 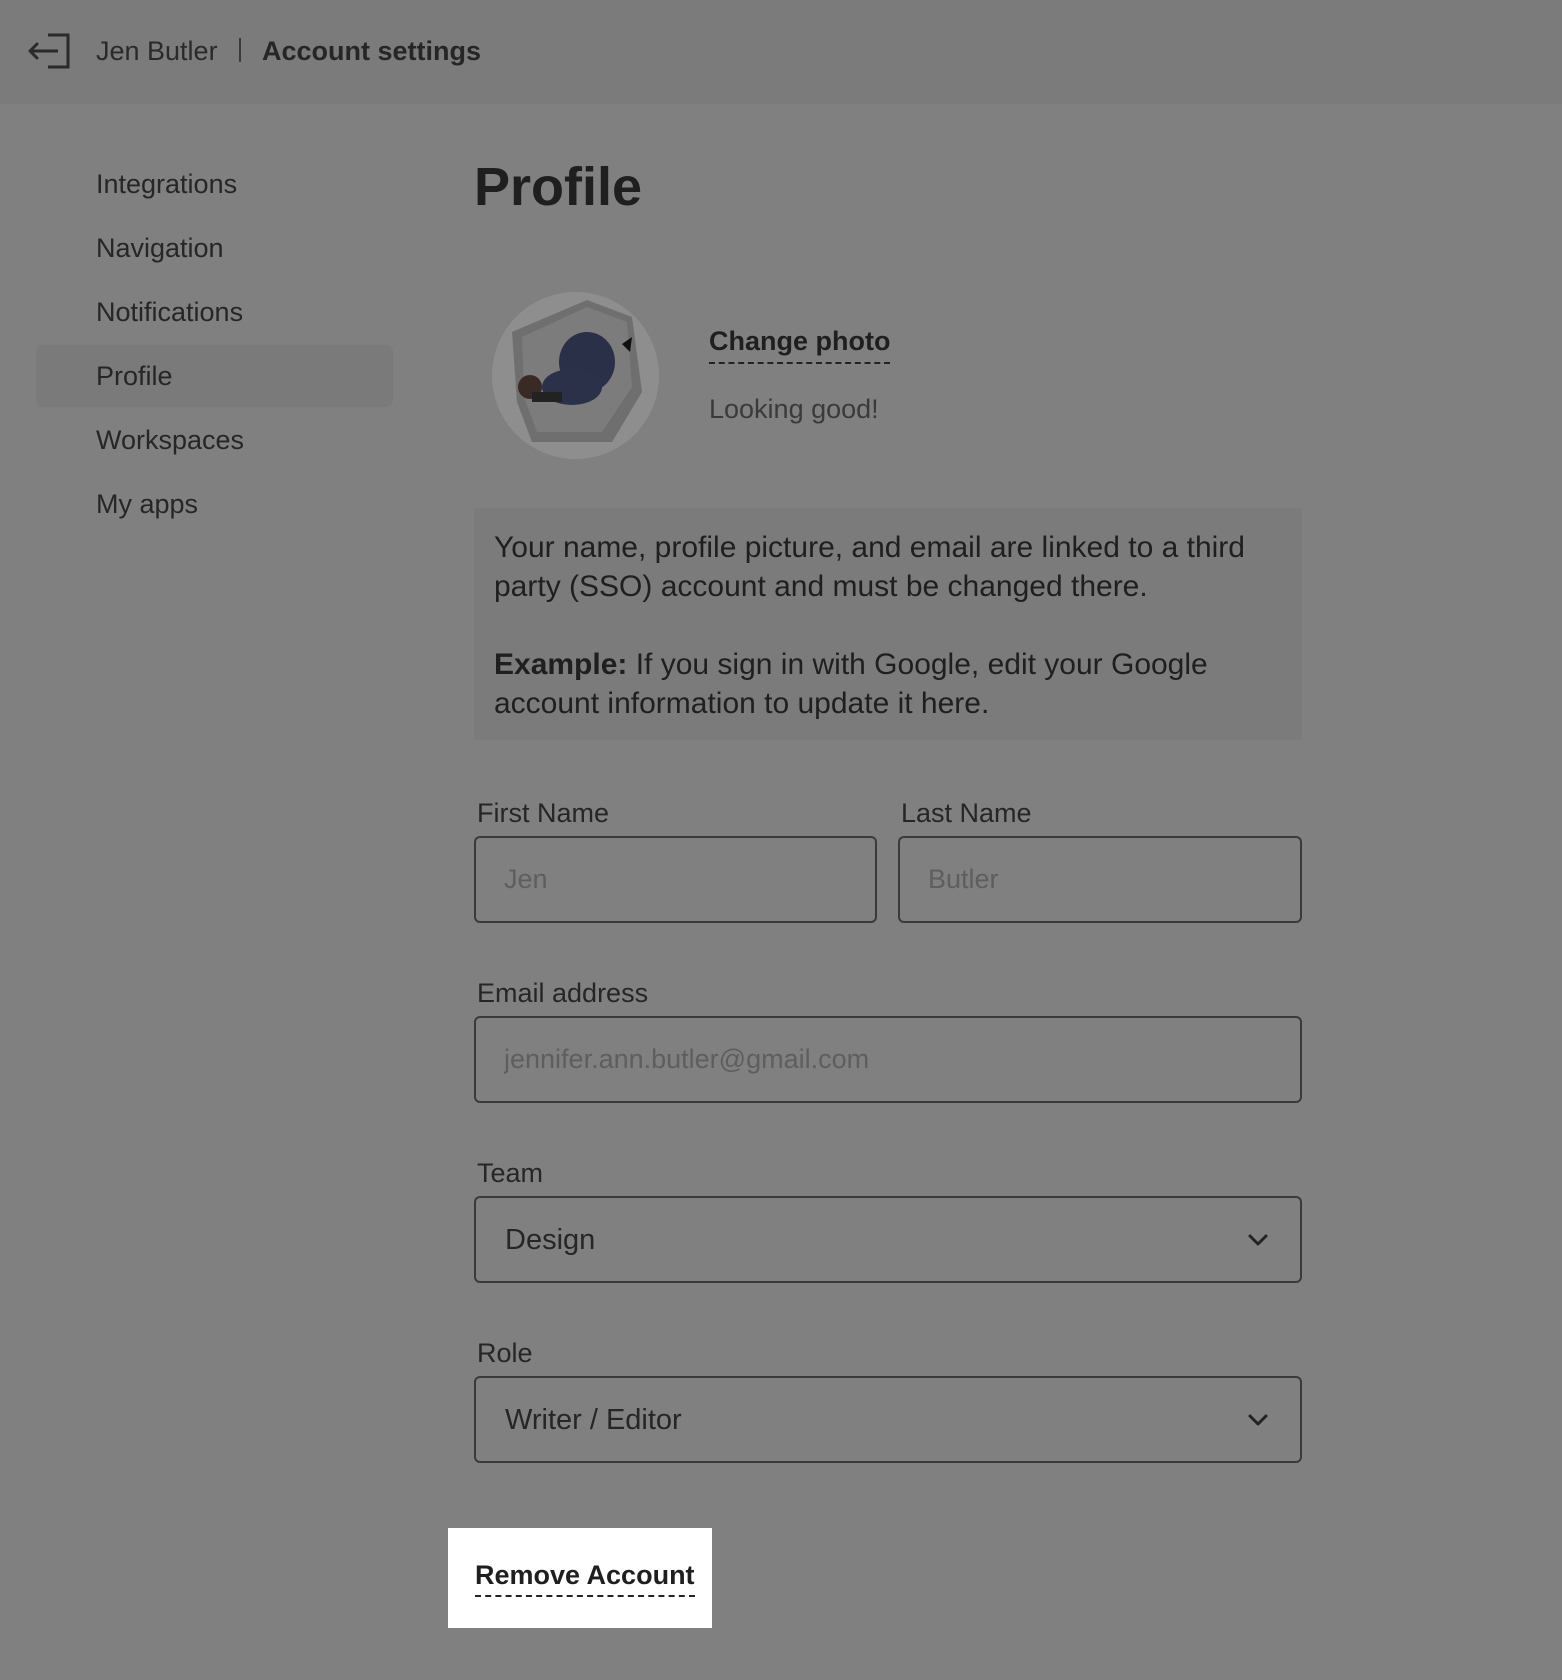 I want to click on page-title: Profile, so click(x=558, y=187).